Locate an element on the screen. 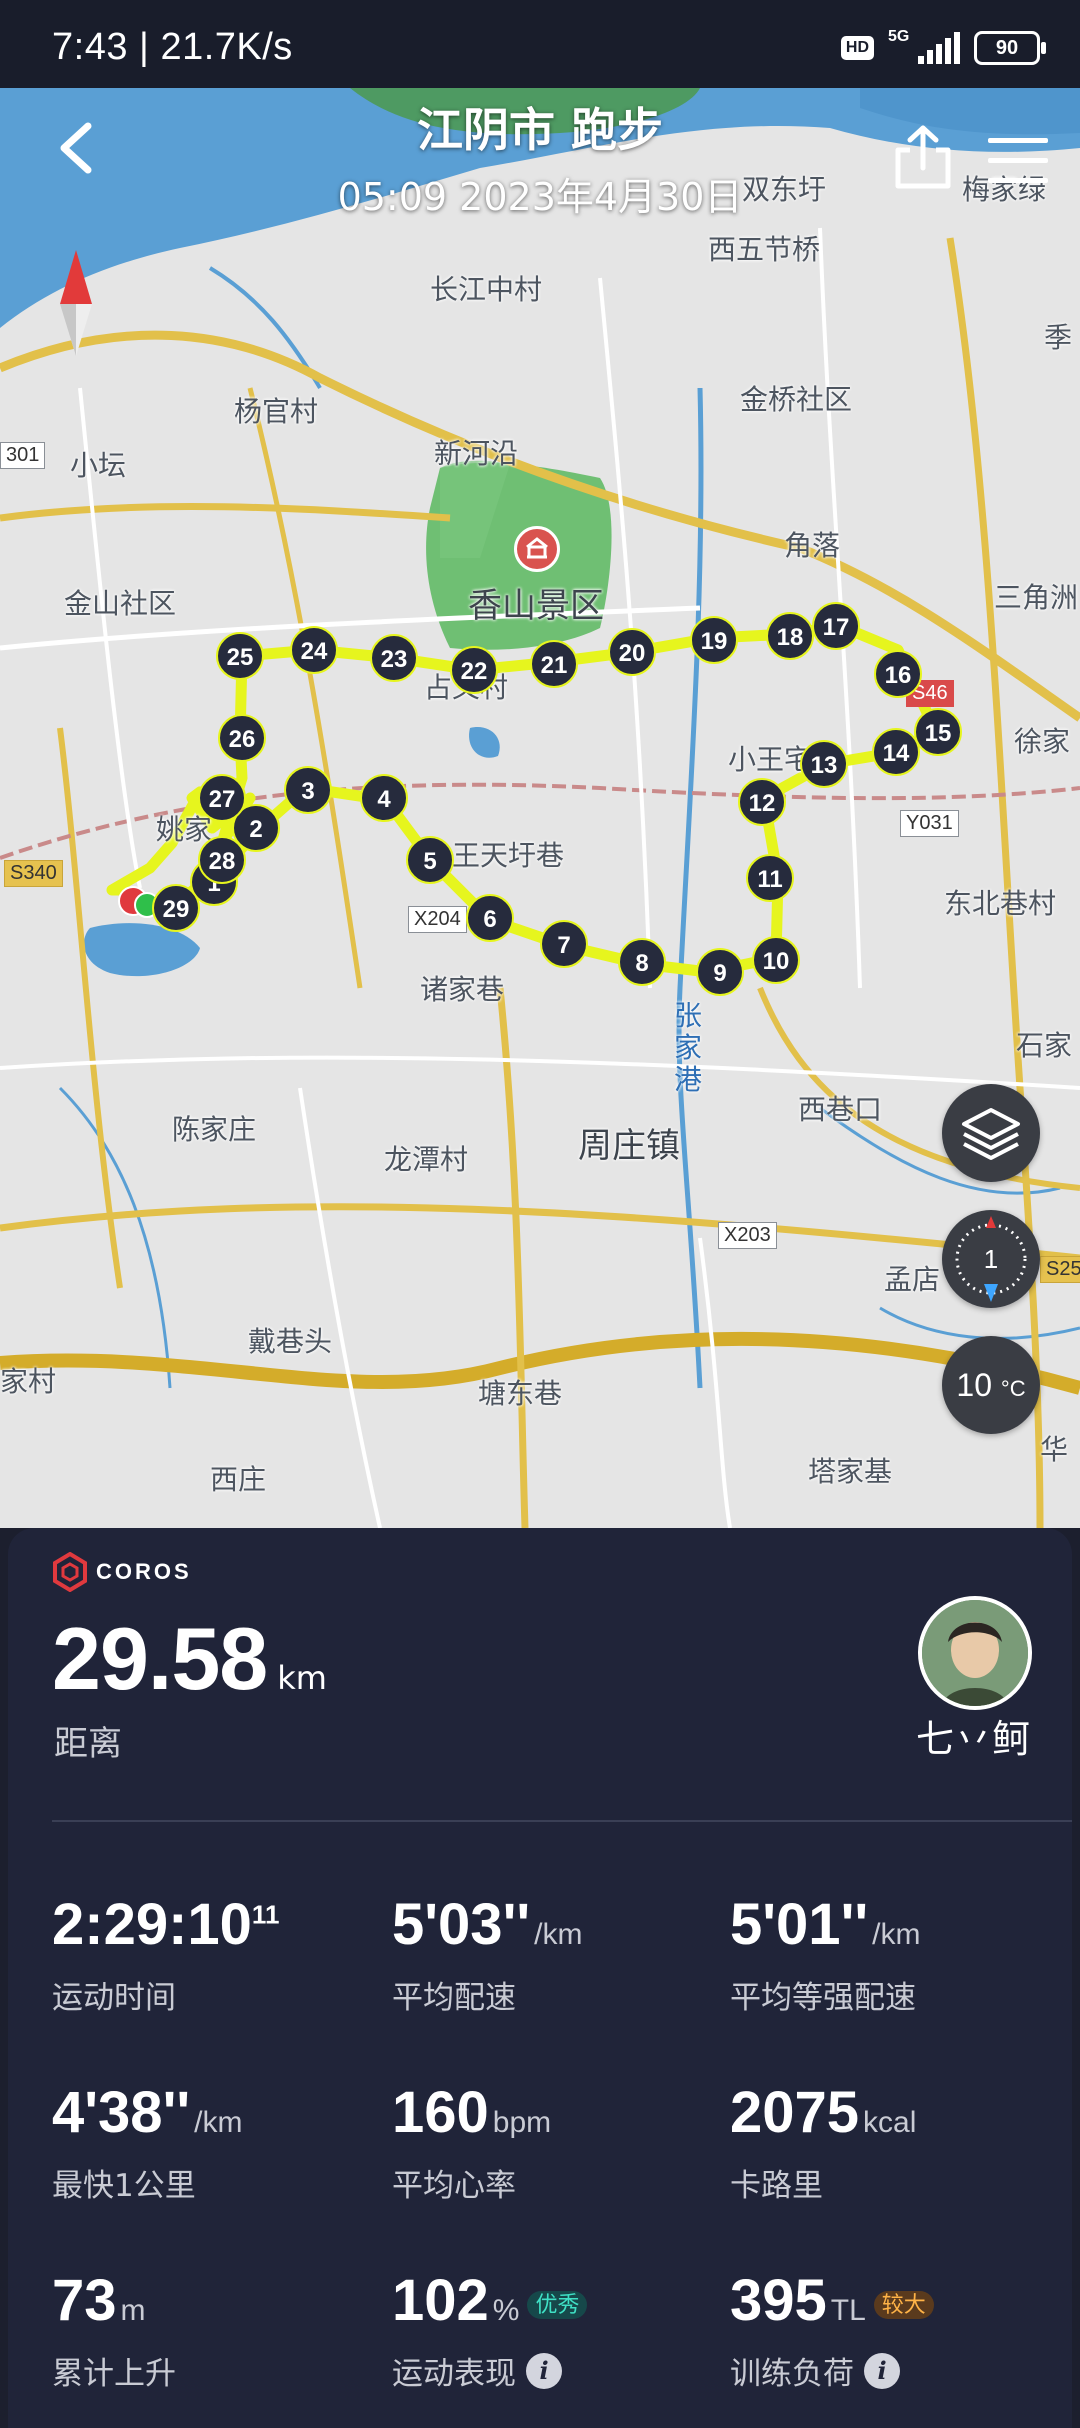 The width and height of the screenshot is (1080, 2428). stat-value: 395 TL 较大 is located at coordinates (895, 2301).